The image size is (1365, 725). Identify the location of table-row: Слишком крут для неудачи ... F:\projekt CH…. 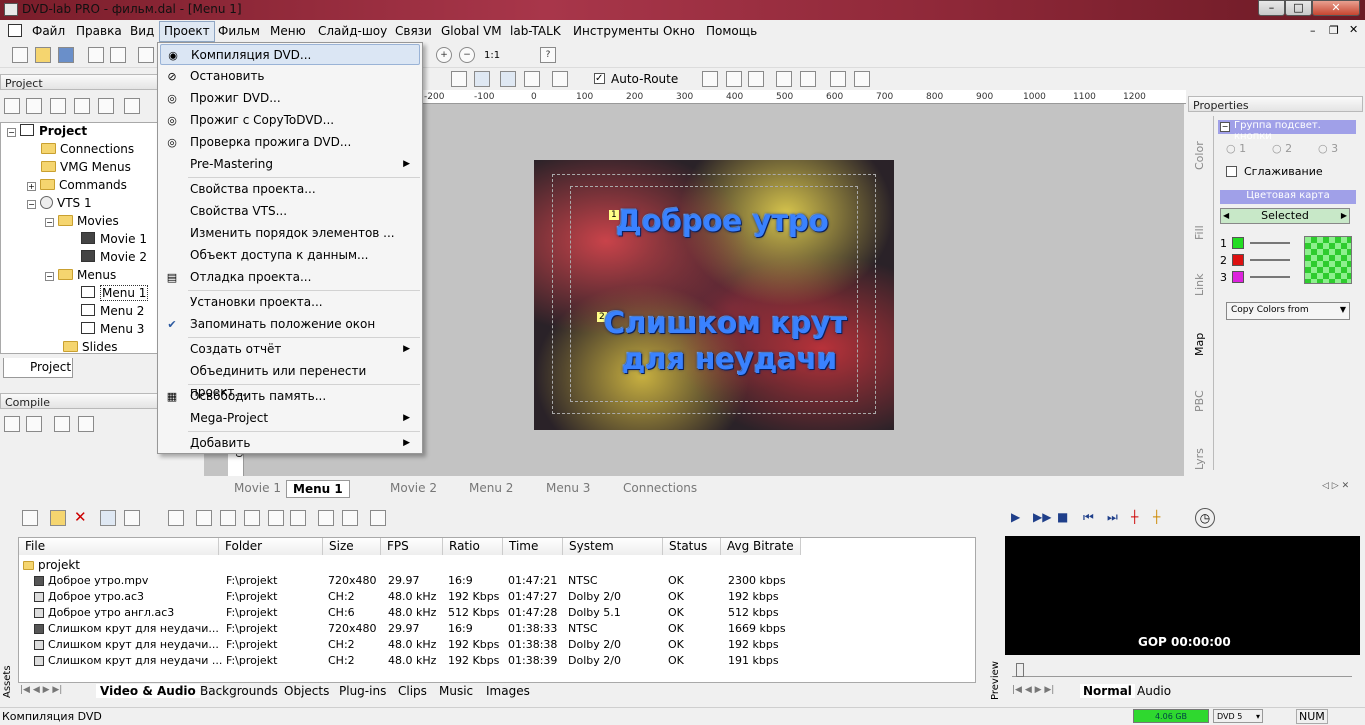
(497, 661).